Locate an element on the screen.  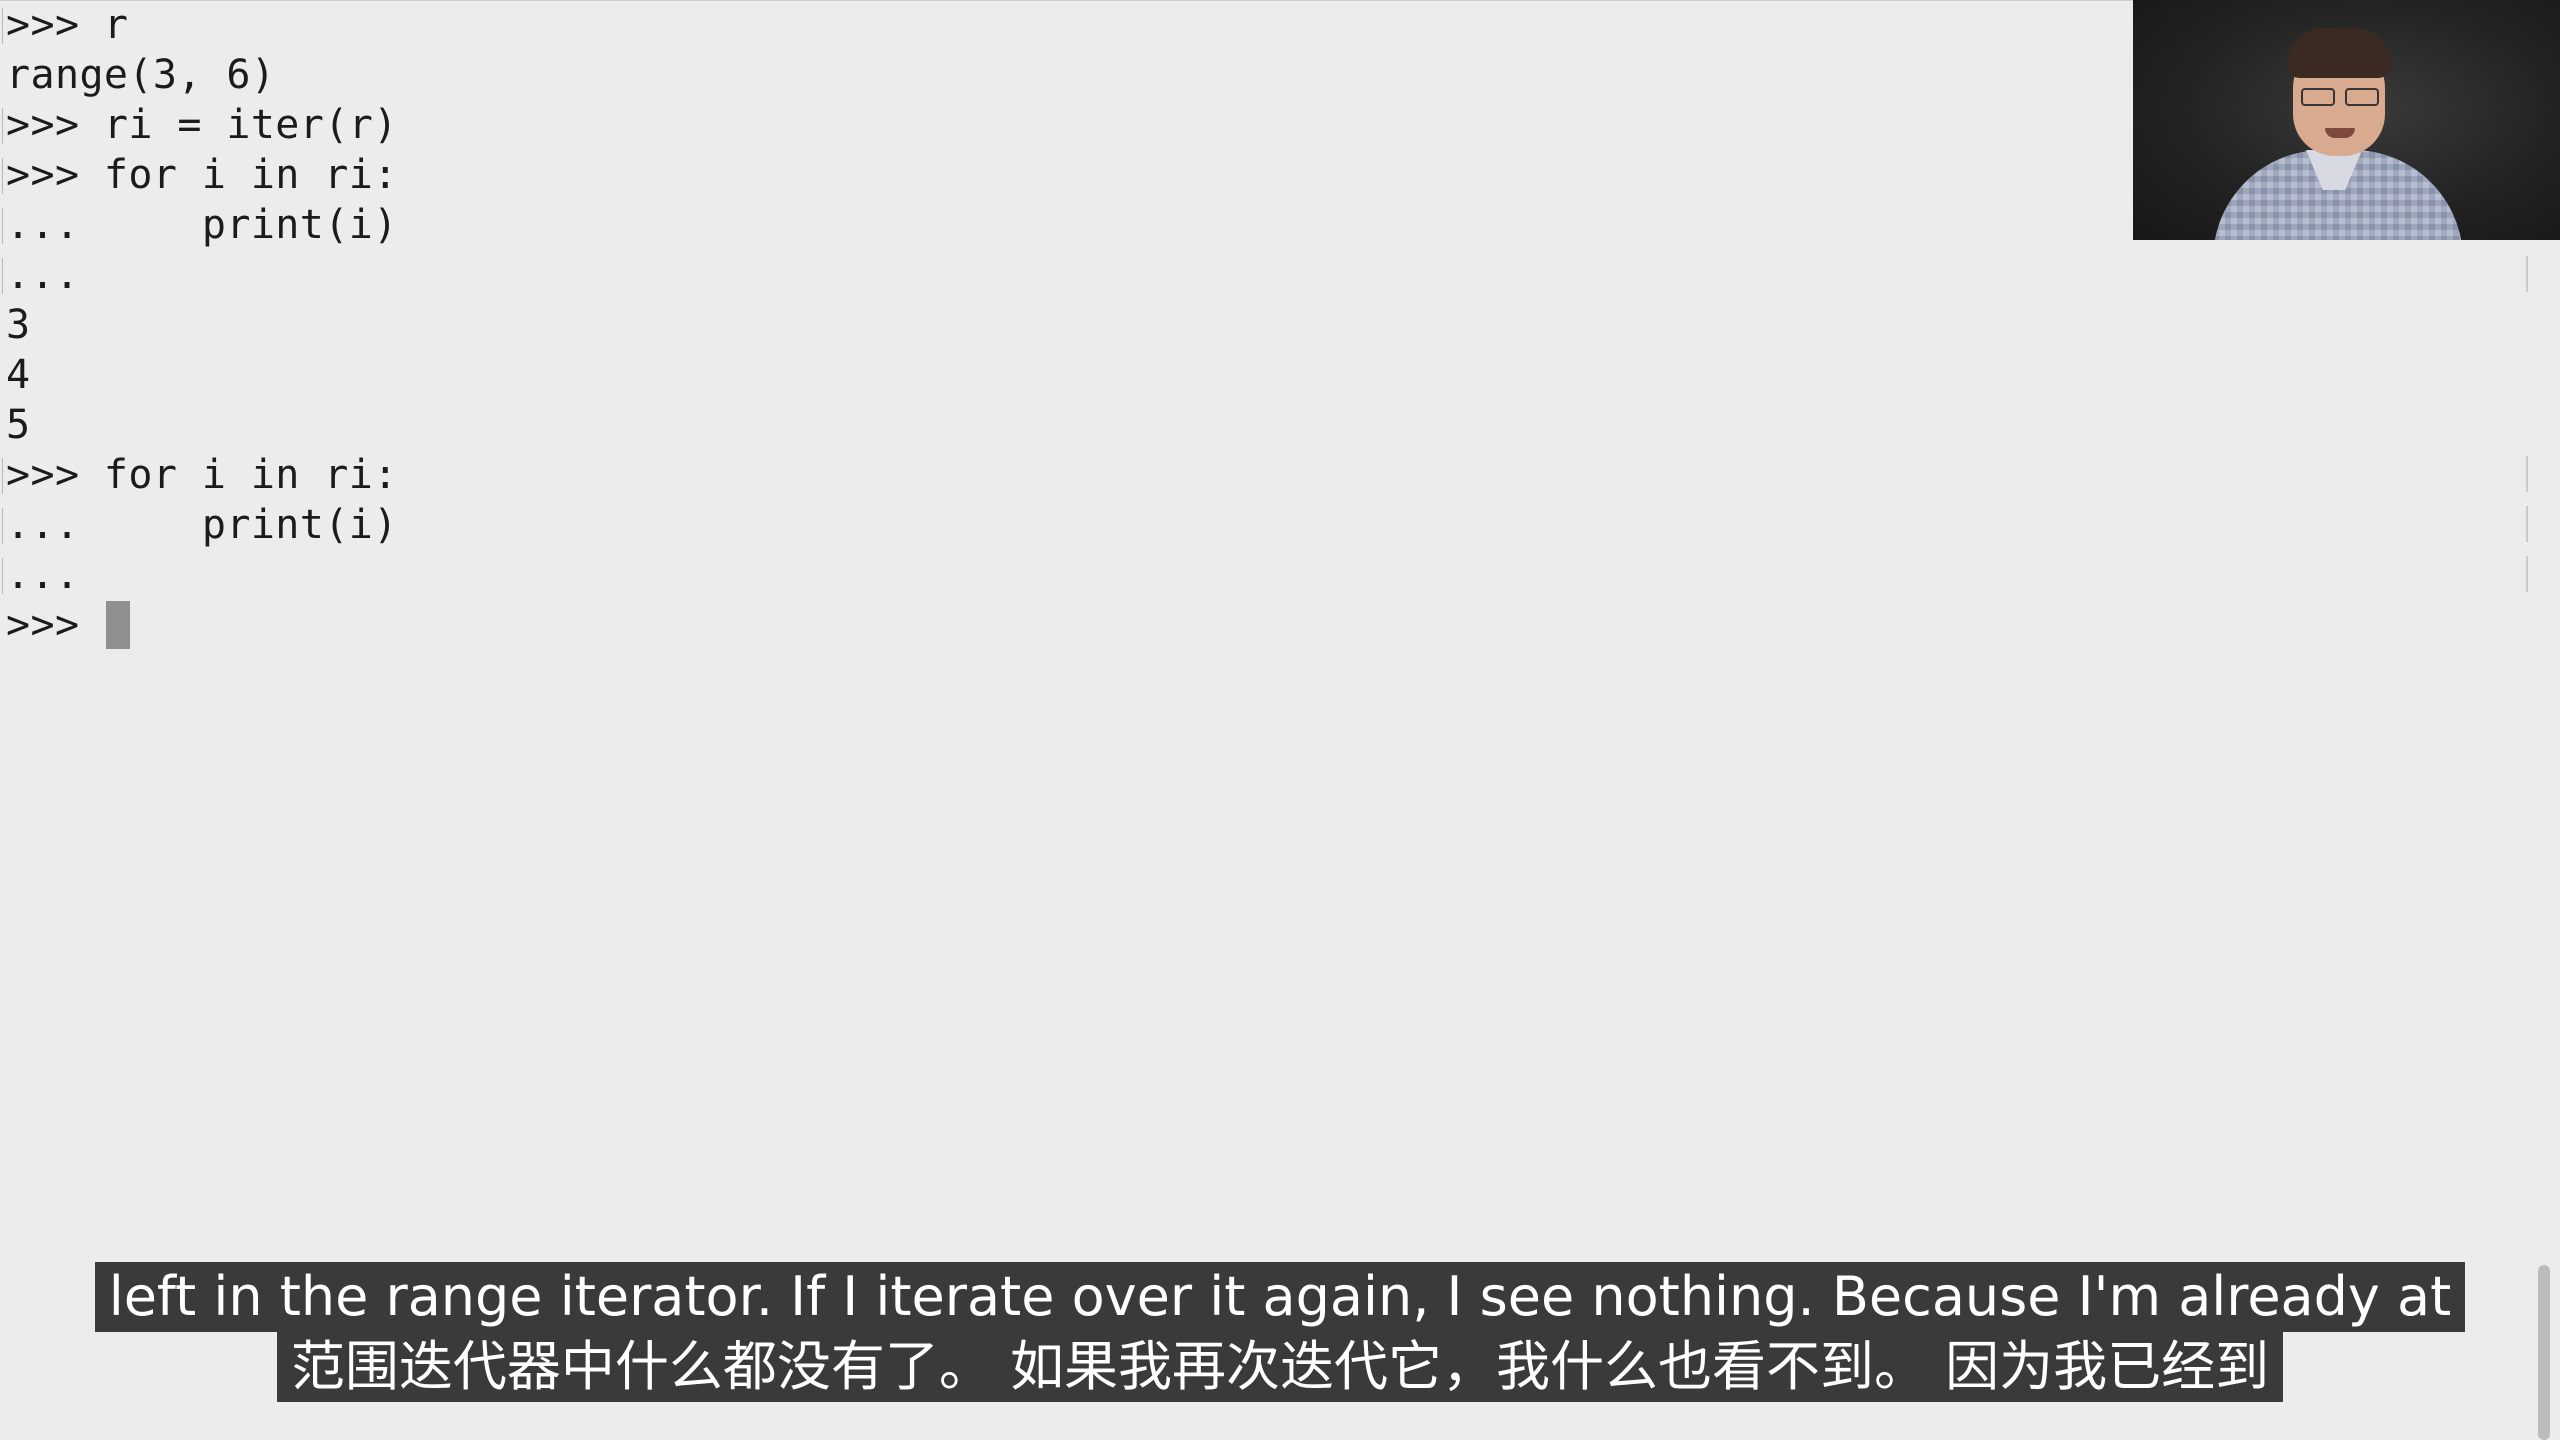
terminal-line-text: >>> ri = iter(r) is located at coordinates (202, 125).